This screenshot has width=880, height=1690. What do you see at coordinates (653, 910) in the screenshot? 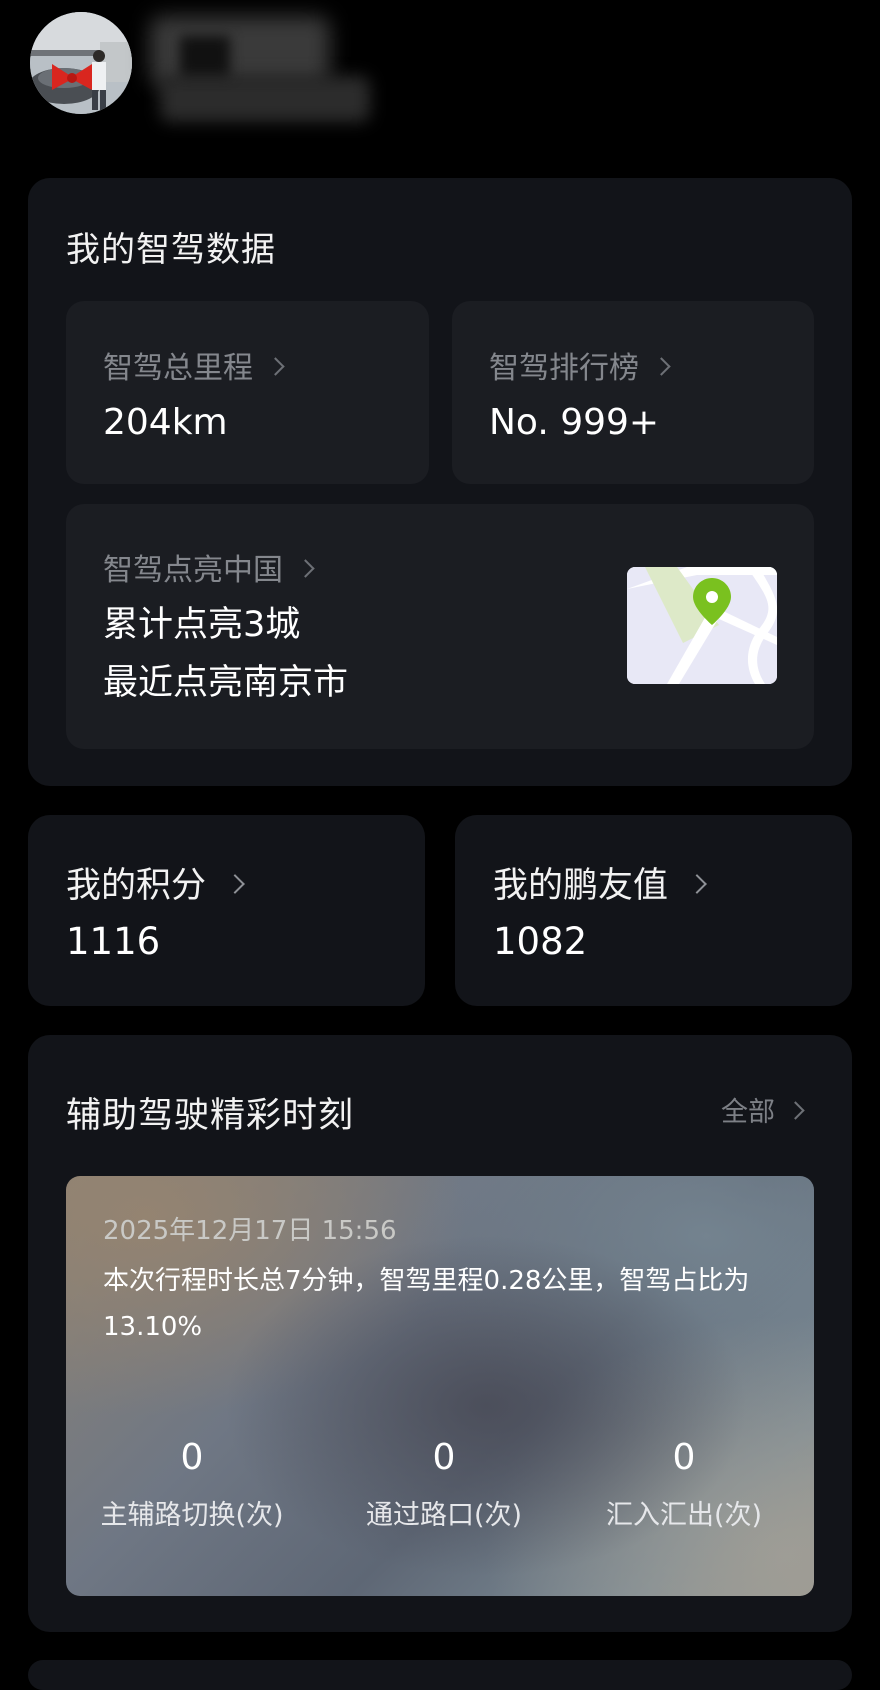
I see `friend-value-card` at bounding box center [653, 910].